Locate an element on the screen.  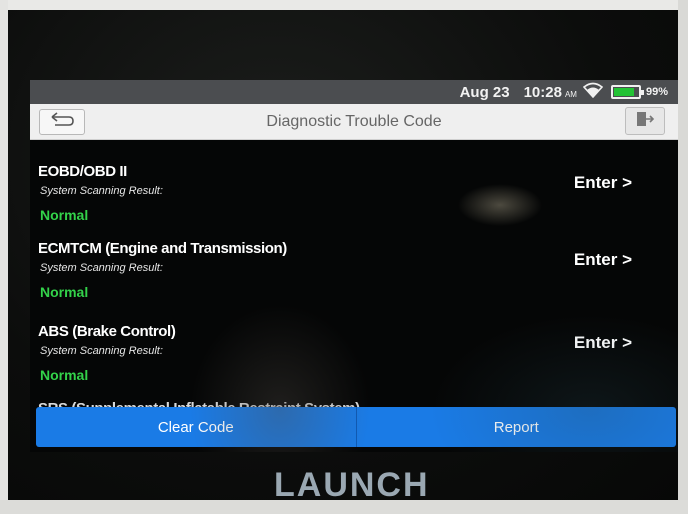
status-time: 10:28 is located at coordinates (542, 92).